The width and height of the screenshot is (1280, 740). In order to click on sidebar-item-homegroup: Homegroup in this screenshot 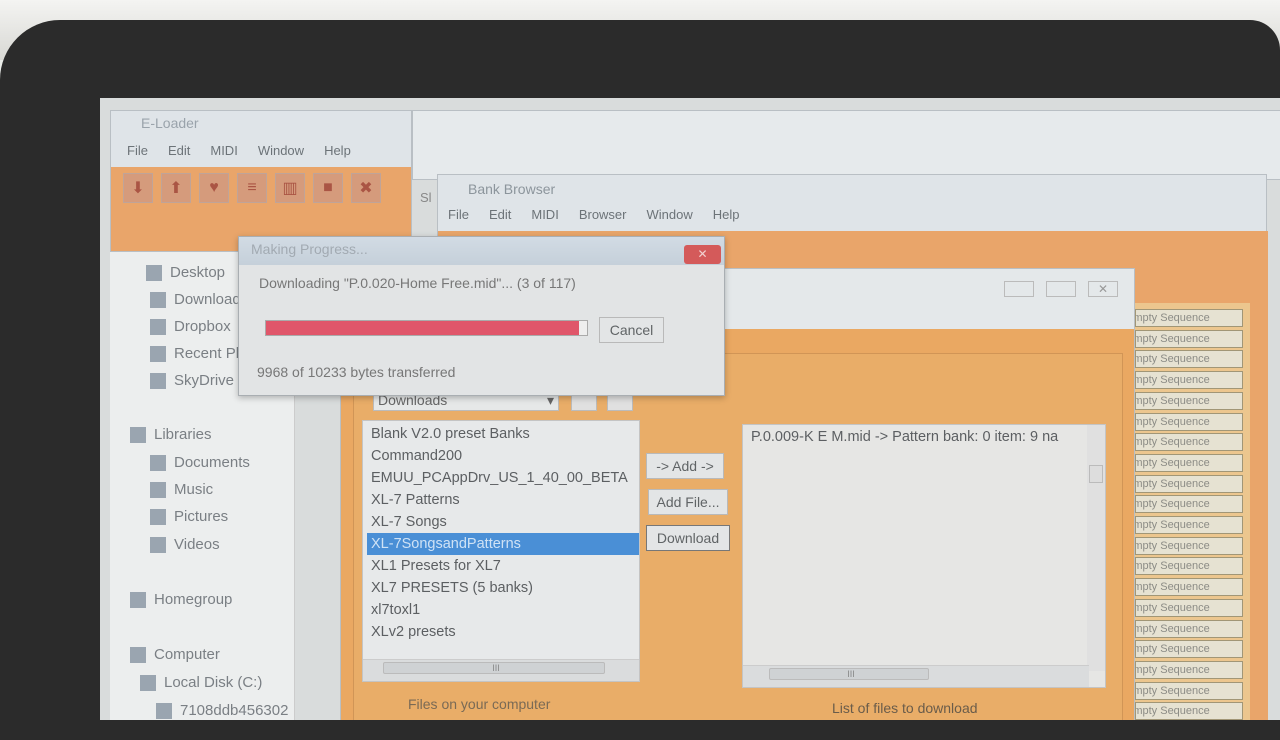, I will do `click(181, 599)`.